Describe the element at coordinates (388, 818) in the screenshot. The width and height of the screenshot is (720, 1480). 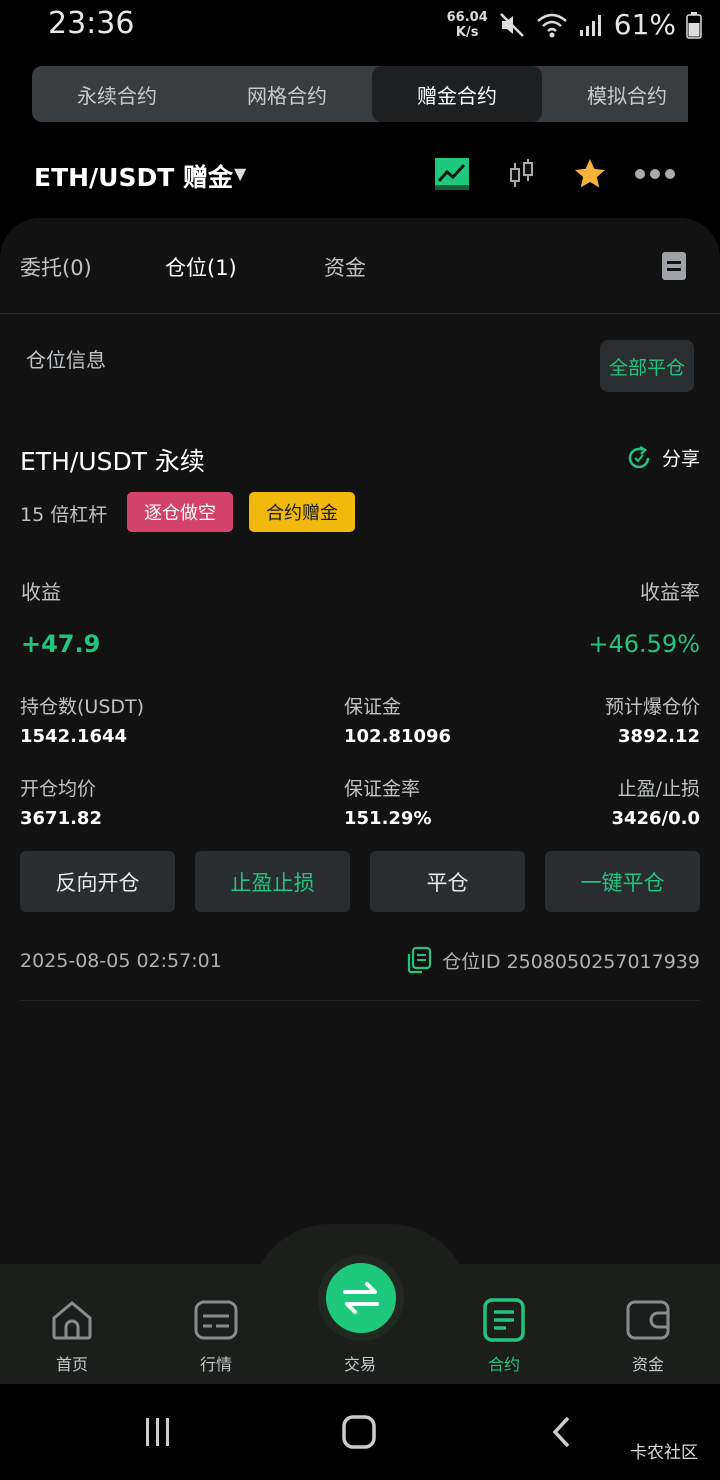
I see `margin-ratio-value: 151.29%` at that location.